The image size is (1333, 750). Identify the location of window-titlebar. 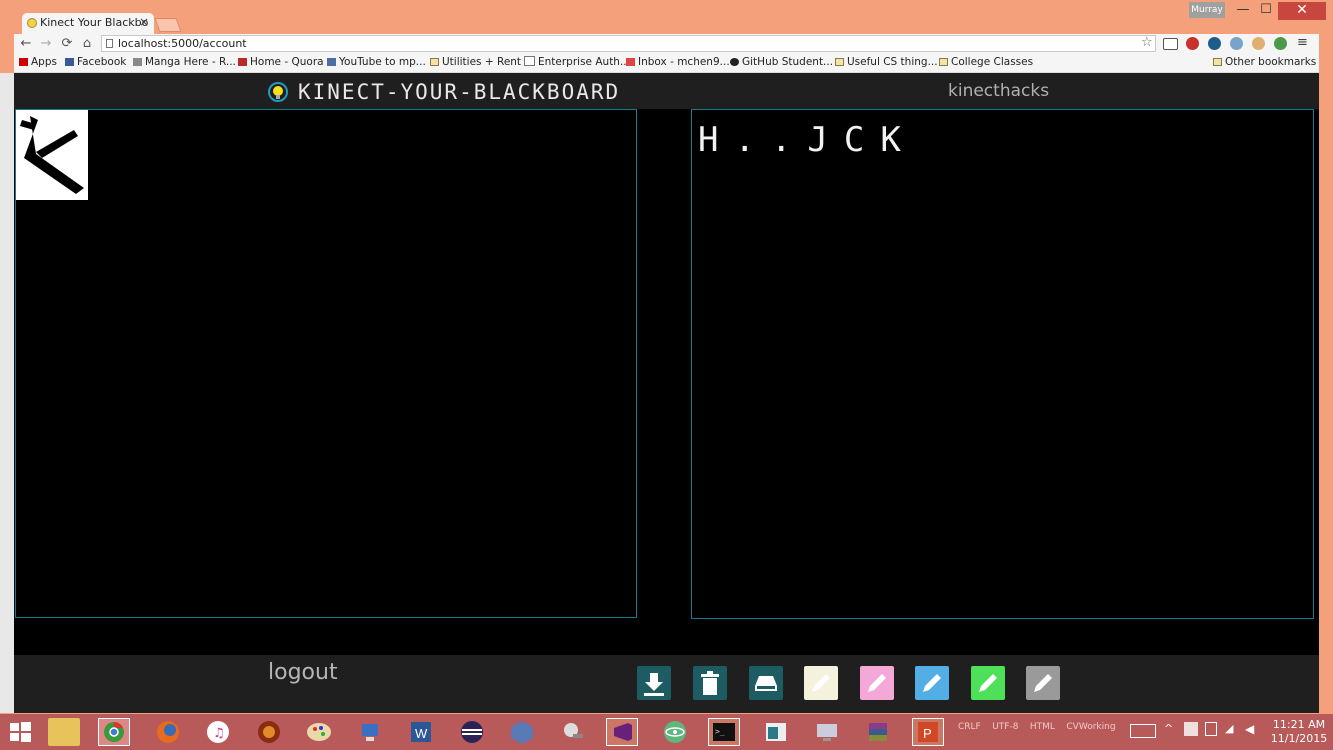
(666, 17).